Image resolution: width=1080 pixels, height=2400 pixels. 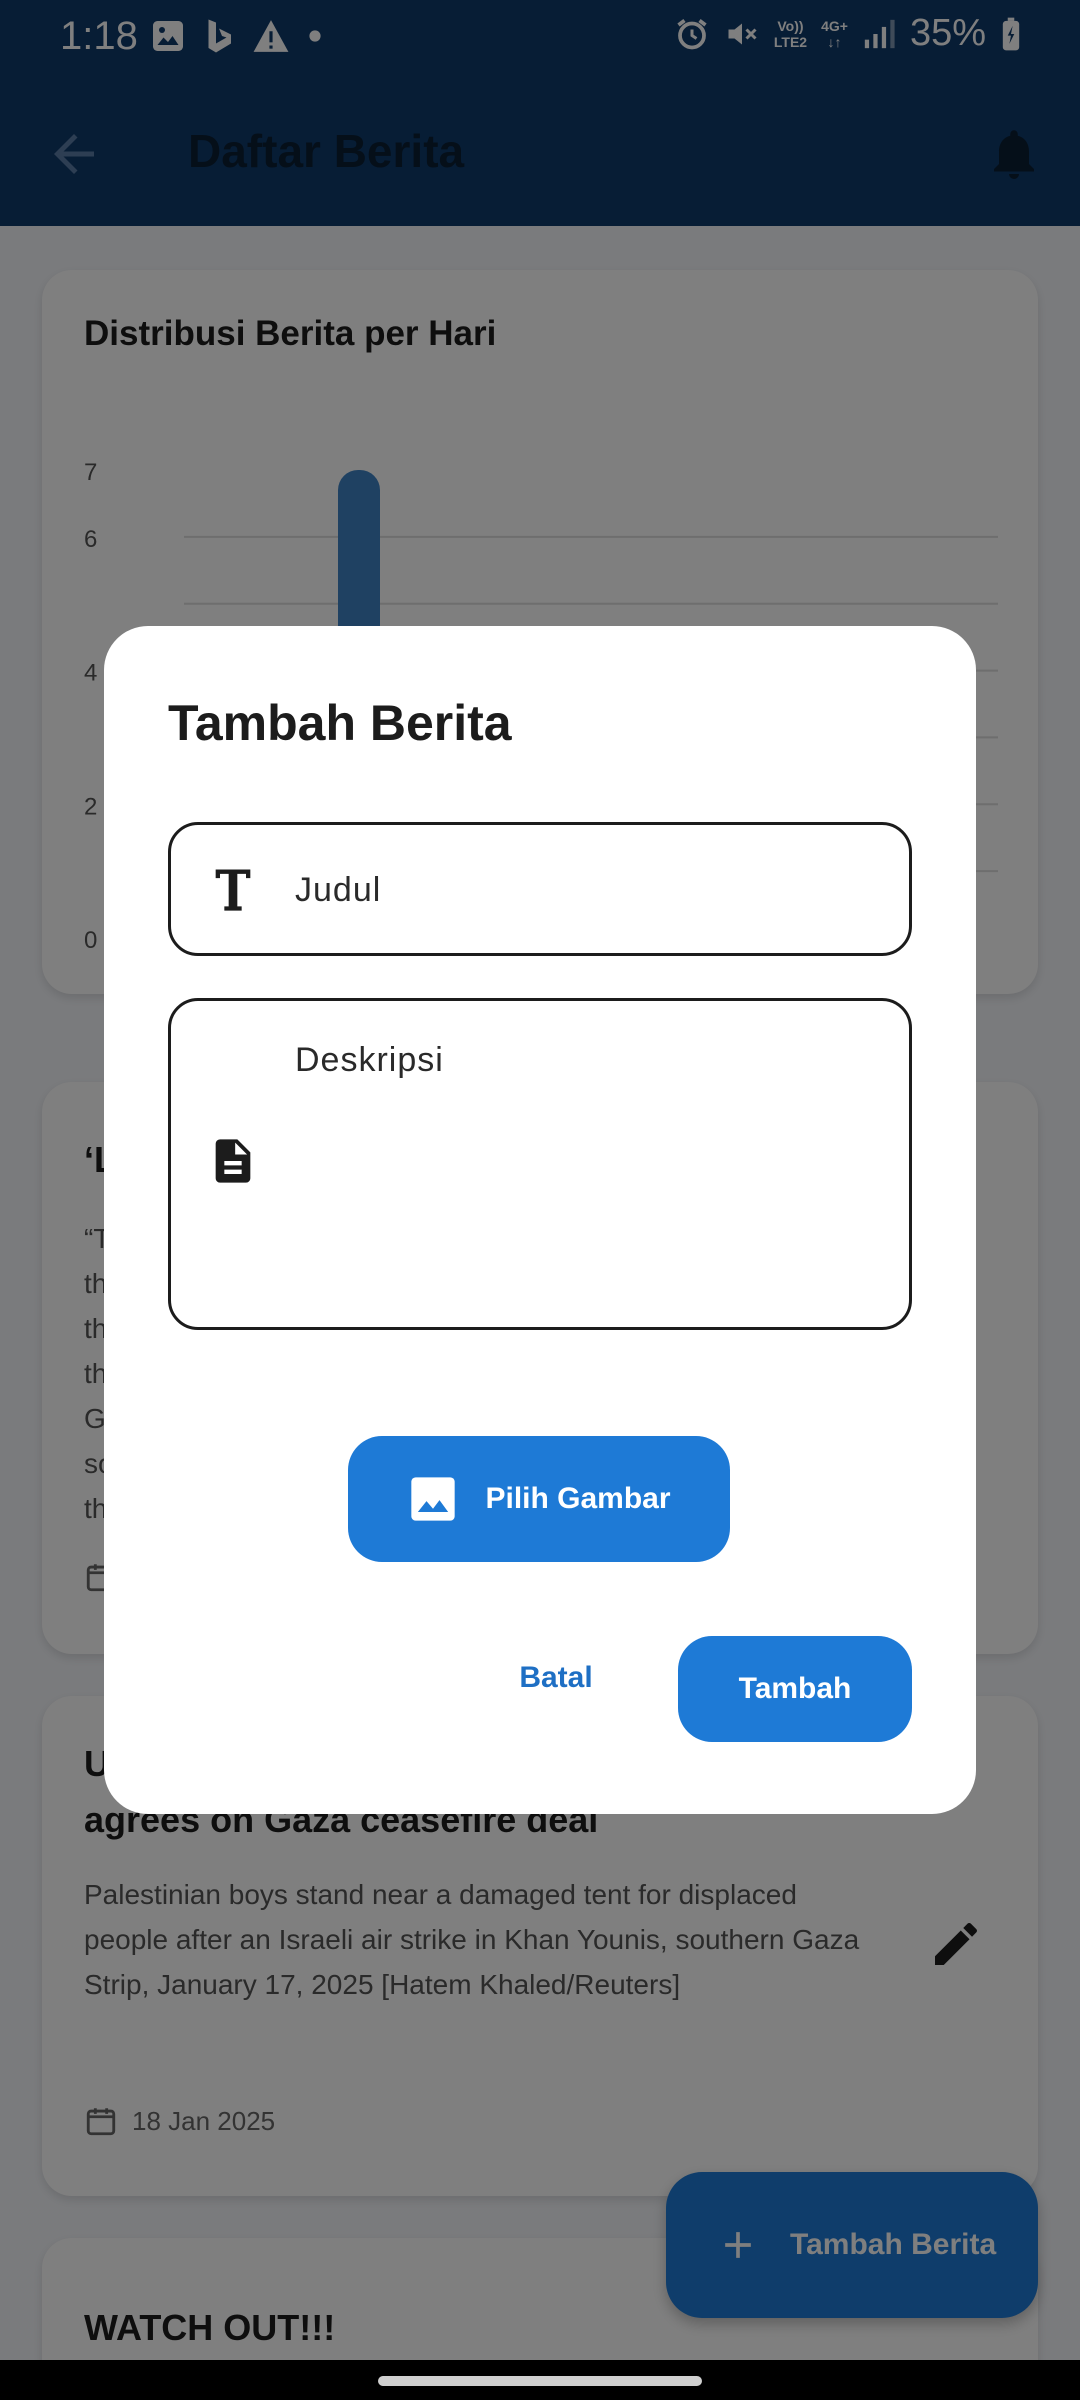 What do you see at coordinates (233, 1161) in the screenshot?
I see `document-icon` at bounding box center [233, 1161].